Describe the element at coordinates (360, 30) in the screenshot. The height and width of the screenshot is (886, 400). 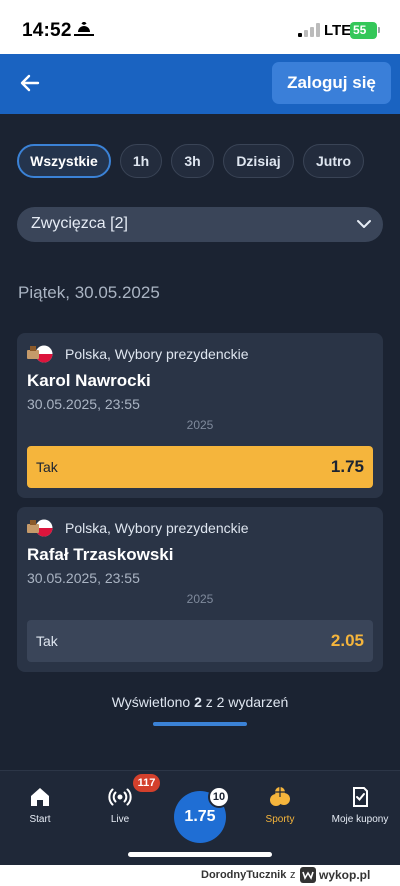
I see `battery-level: 55` at that location.